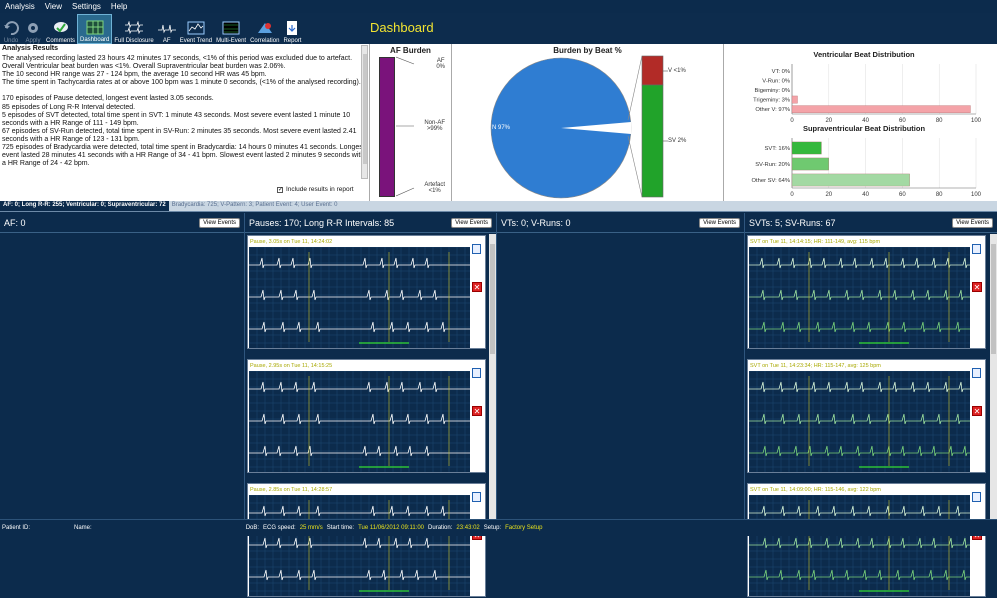  I want to click on category-label: Other V: 97%, so click(772, 110).